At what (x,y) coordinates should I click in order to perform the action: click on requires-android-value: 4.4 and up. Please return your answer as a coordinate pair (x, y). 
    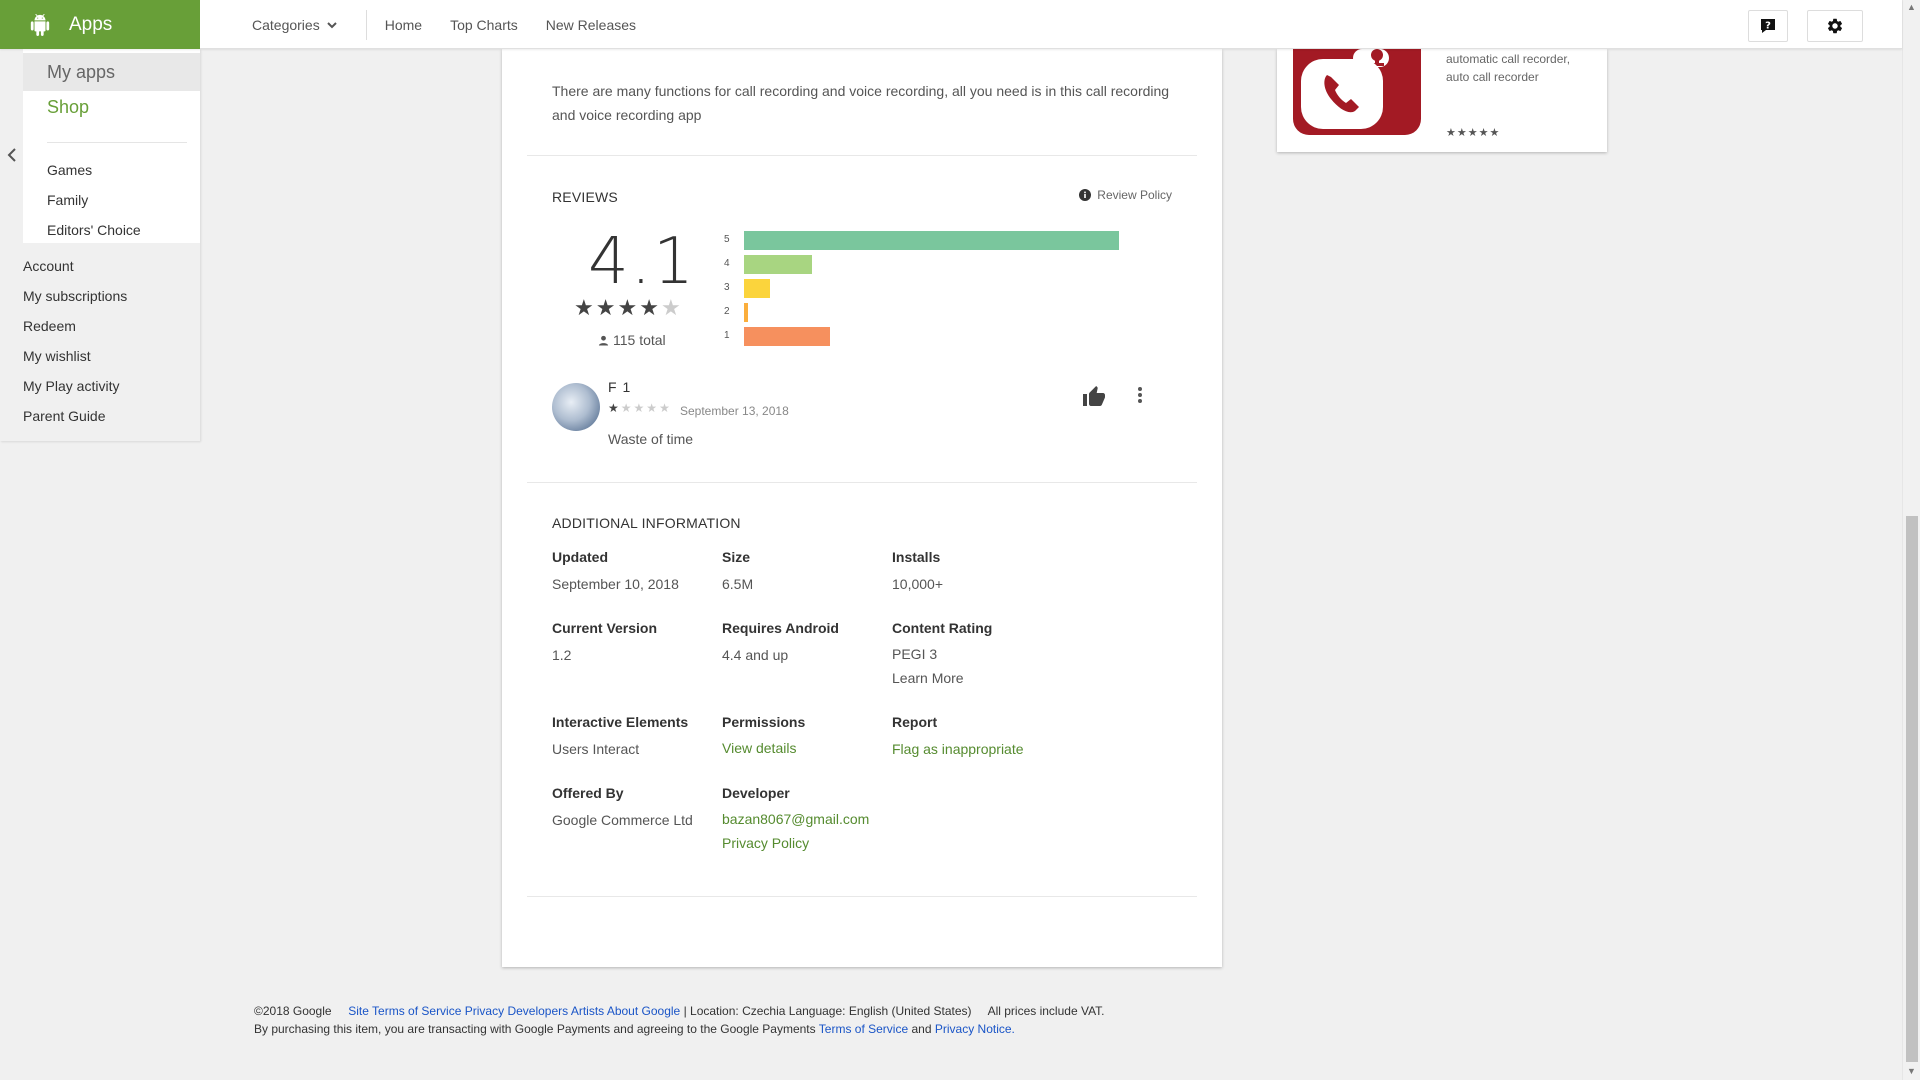
    Looking at the image, I should click on (755, 655).